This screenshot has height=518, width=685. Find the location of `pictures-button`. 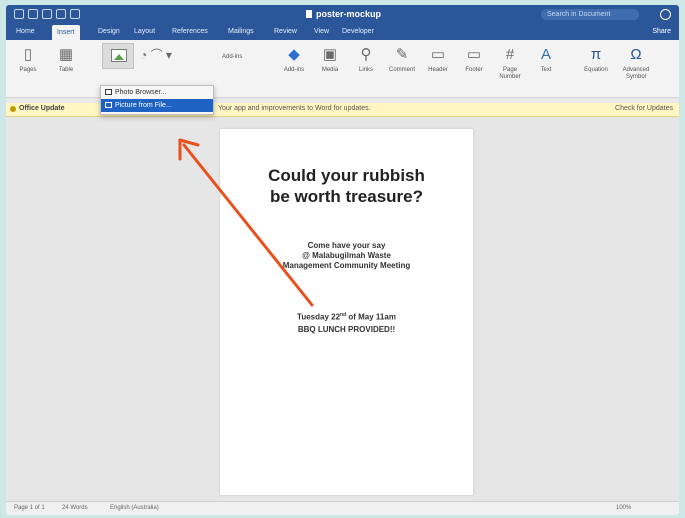

pictures-button is located at coordinates (118, 56).